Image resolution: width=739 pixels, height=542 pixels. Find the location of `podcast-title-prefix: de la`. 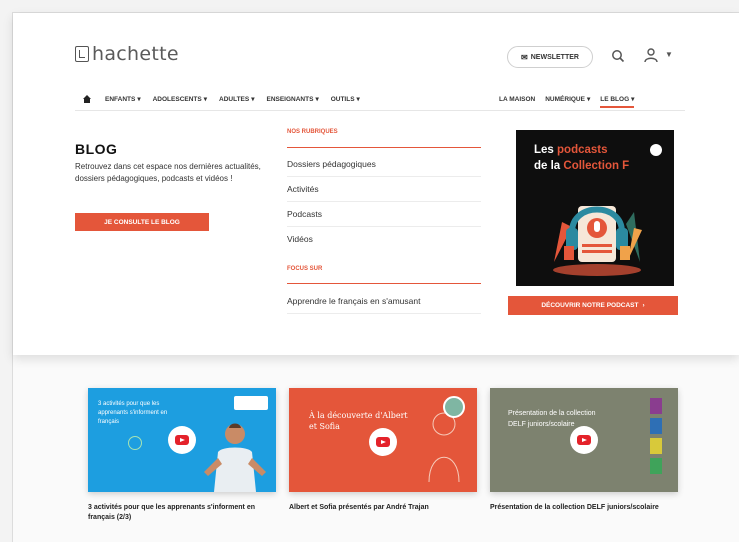

podcast-title-prefix: de la is located at coordinates (549, 166).